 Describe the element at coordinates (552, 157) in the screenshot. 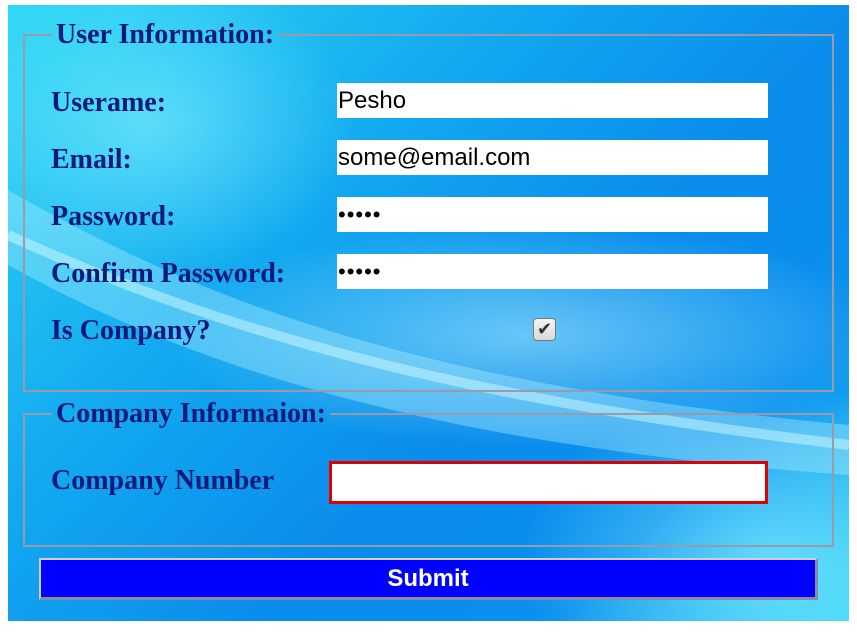

I see `email-input: some@email.com` at that location.